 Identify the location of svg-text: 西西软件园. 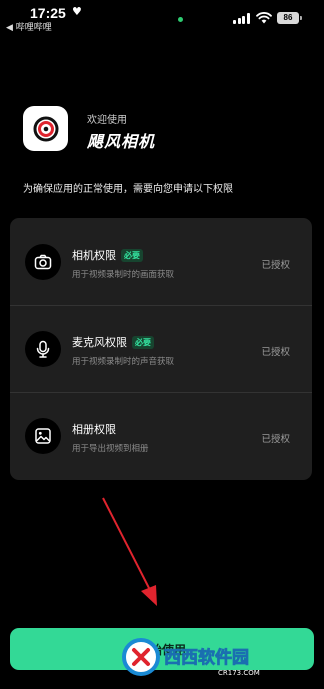
(206, 657).